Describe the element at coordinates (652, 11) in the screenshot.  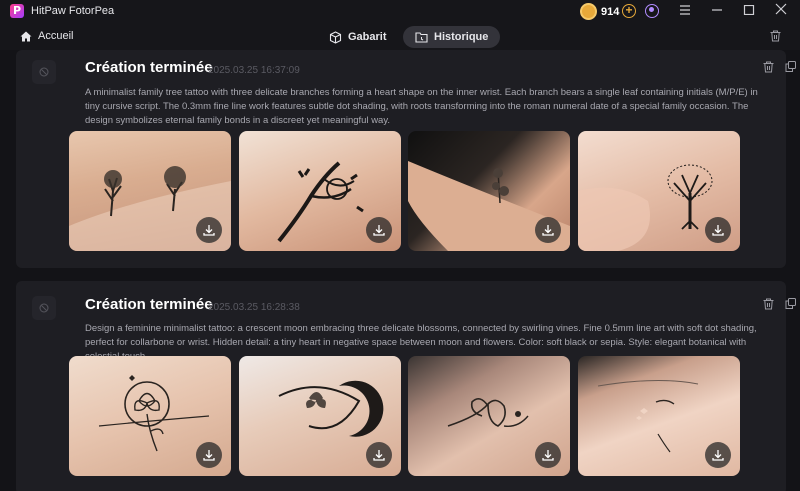
I see `user-account-icon` at that location.